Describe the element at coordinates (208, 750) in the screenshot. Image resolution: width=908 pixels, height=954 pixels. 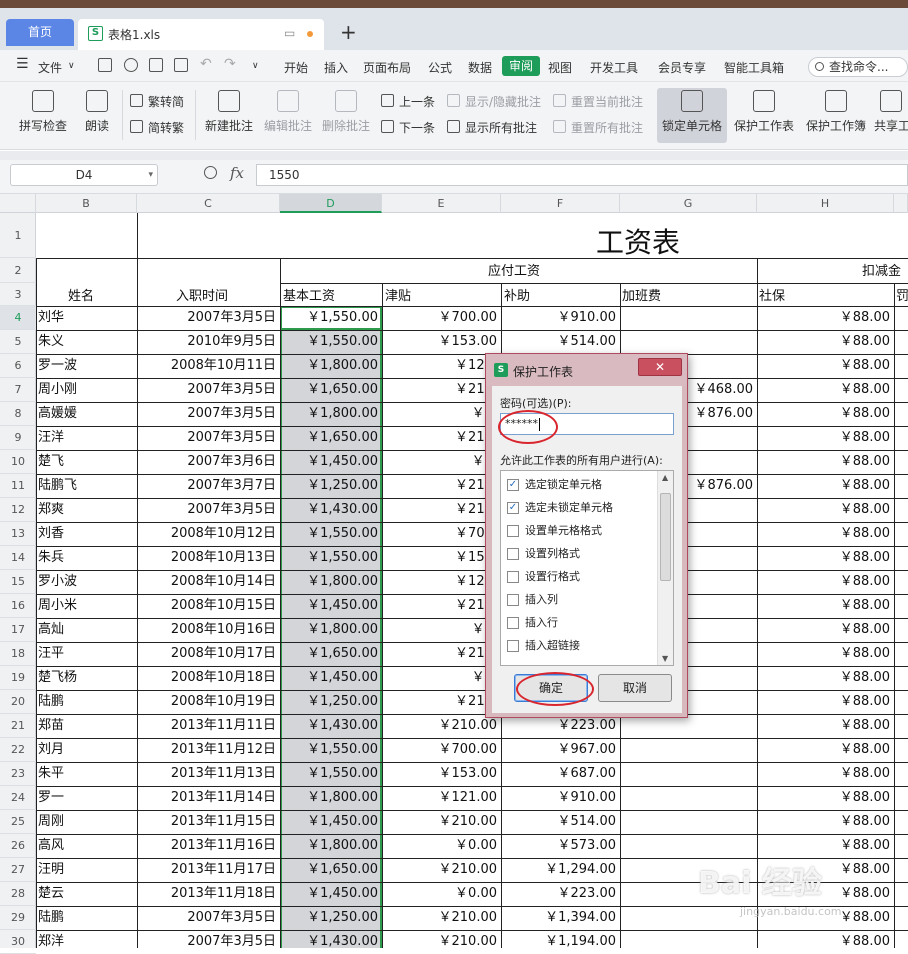
I see `table-cell: 2013年11月12日` at that location.